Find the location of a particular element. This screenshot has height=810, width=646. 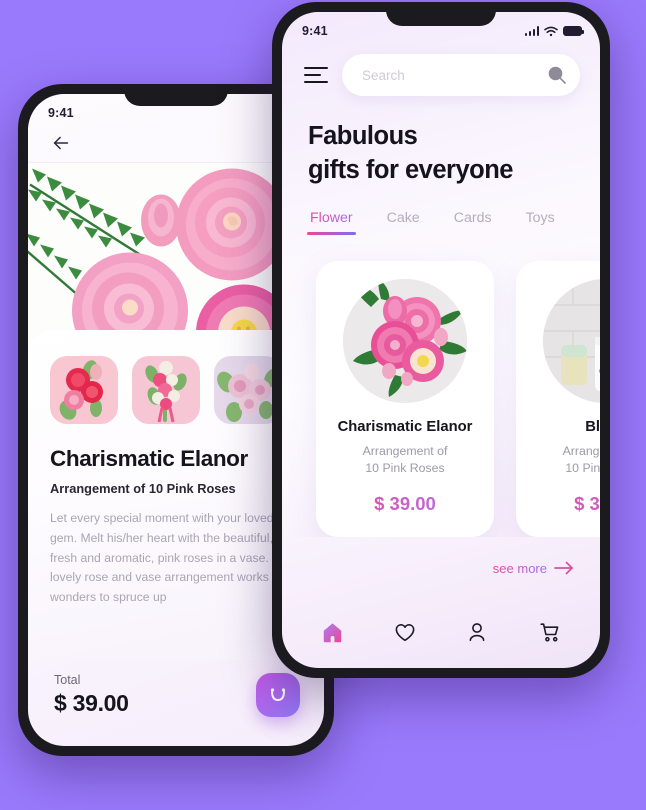

detail-total-bar: Total $ 39.00 is located at coordinates (176, 700).